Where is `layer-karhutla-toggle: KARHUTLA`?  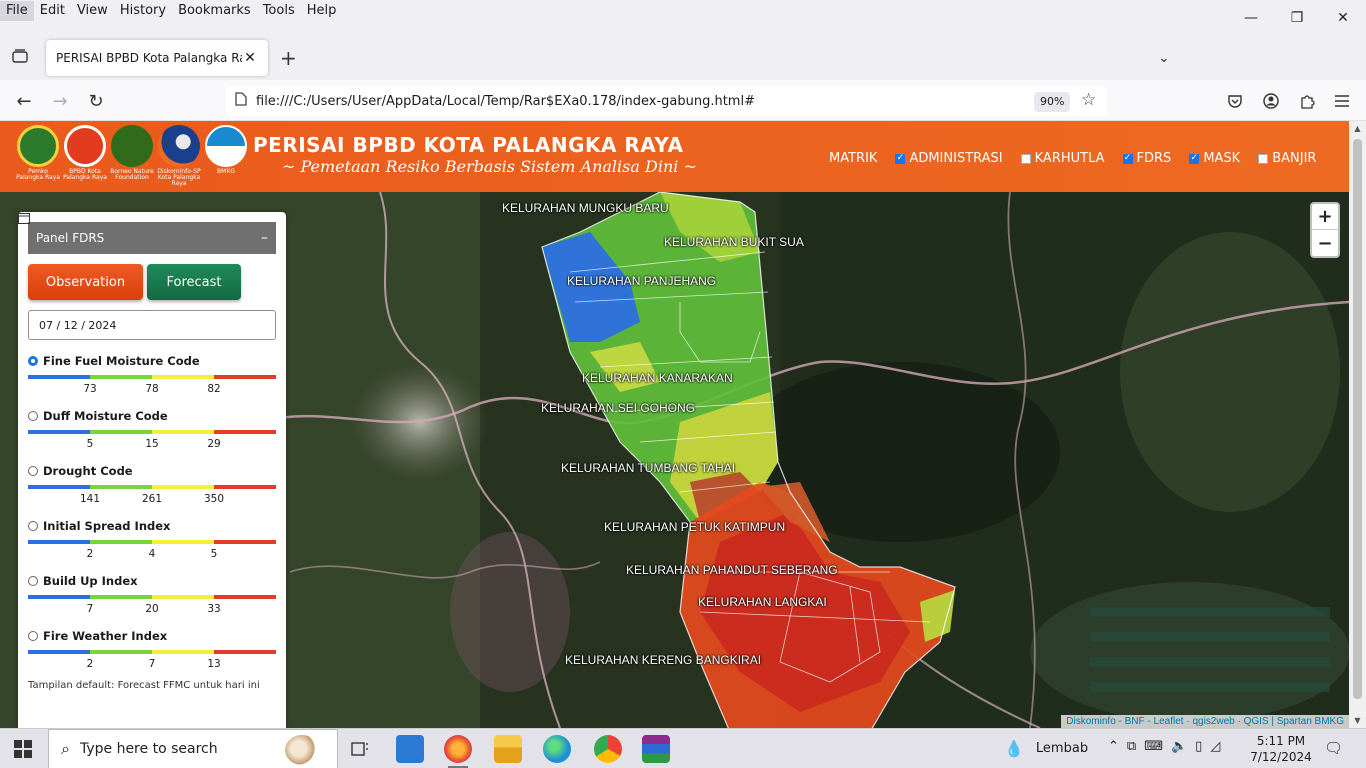 layer-karhutla-toggle: KARHUTLA is located at coordinates (1062, 158).